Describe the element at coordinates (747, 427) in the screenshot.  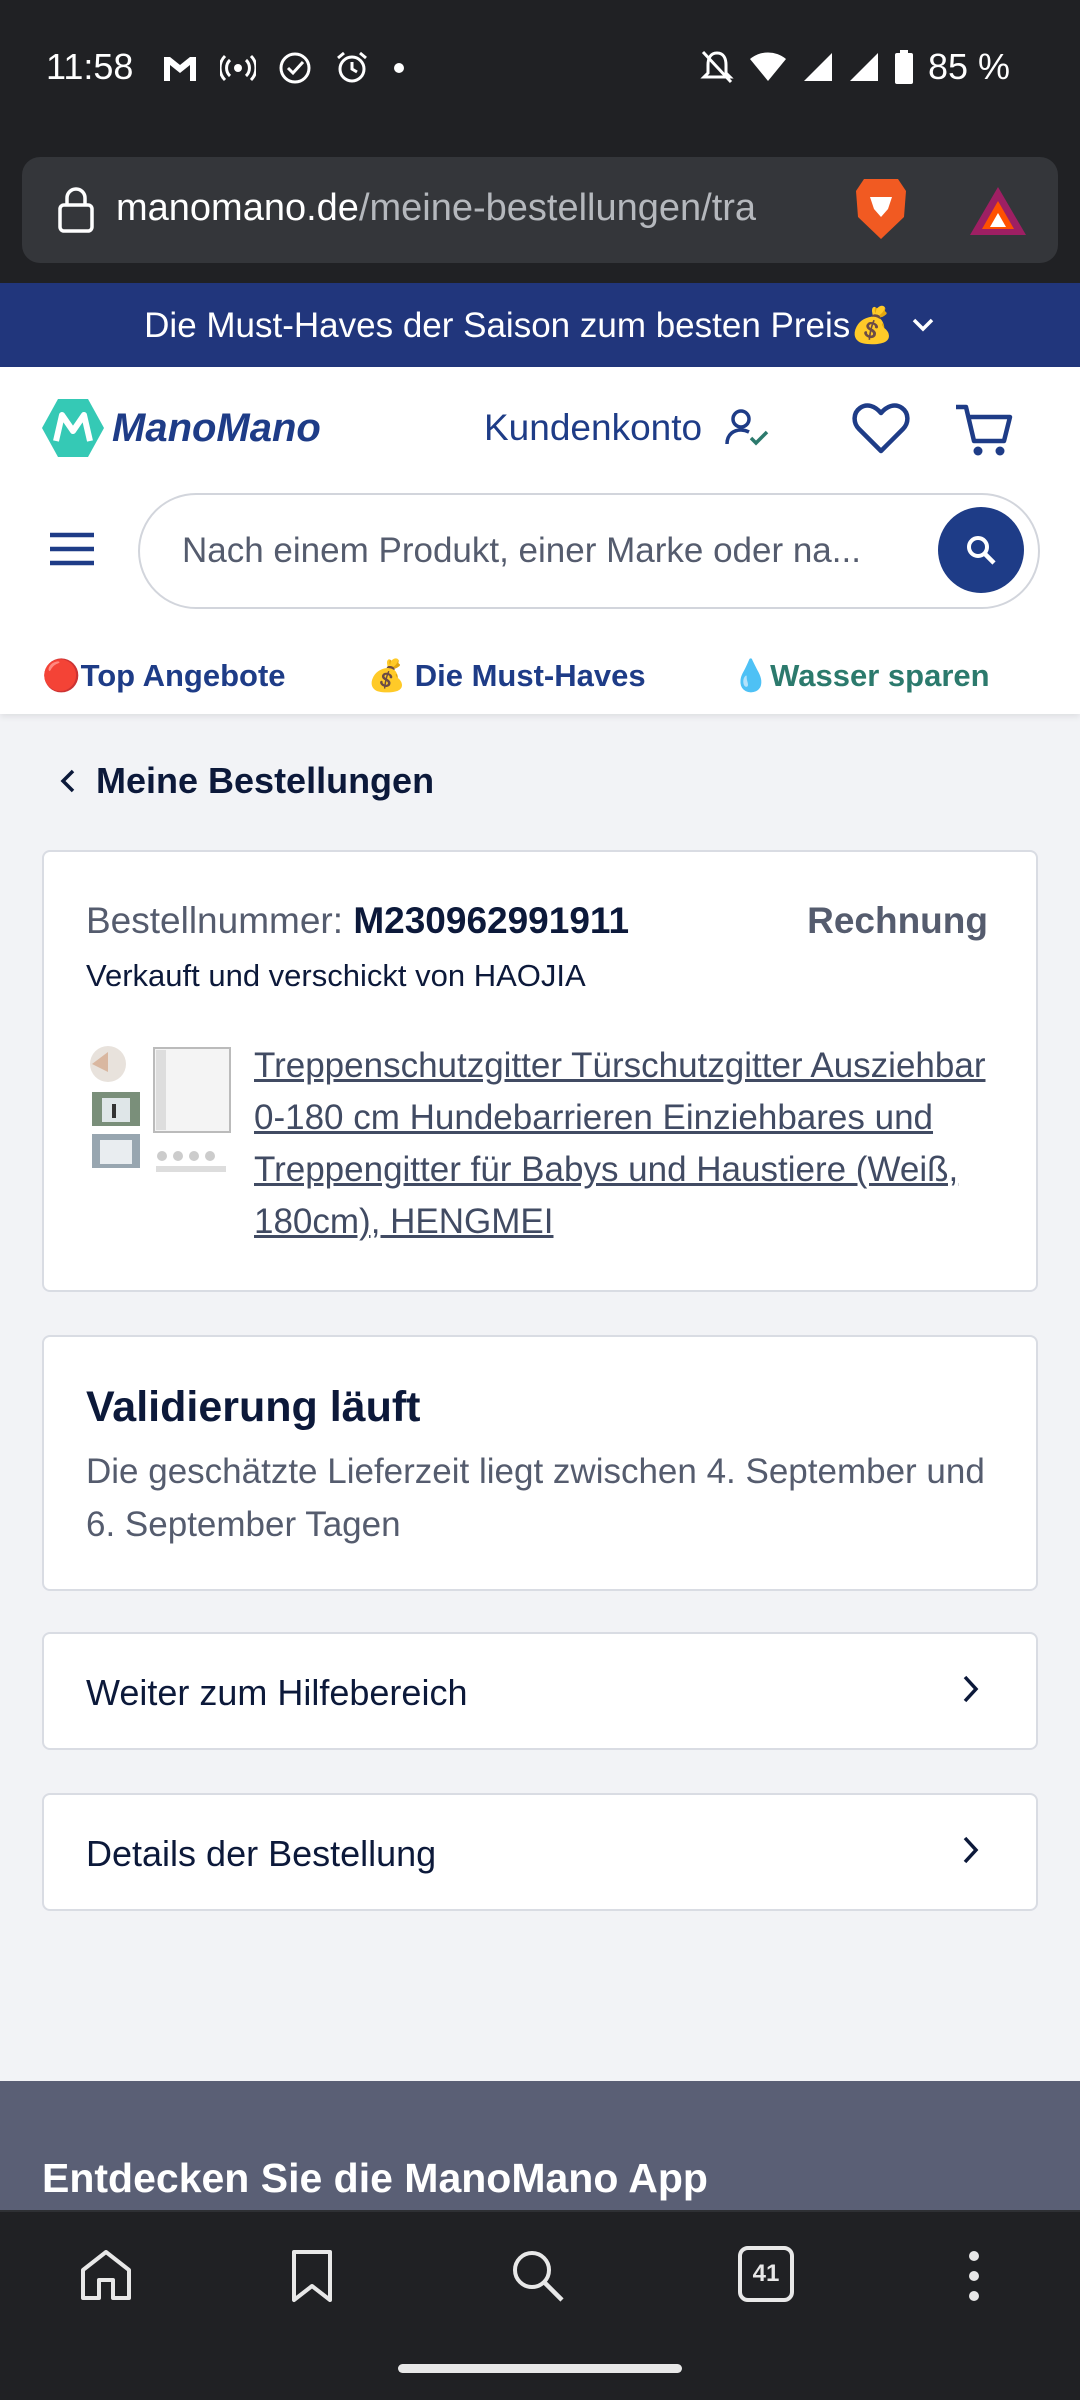
I see `user-check-icon` at that location.